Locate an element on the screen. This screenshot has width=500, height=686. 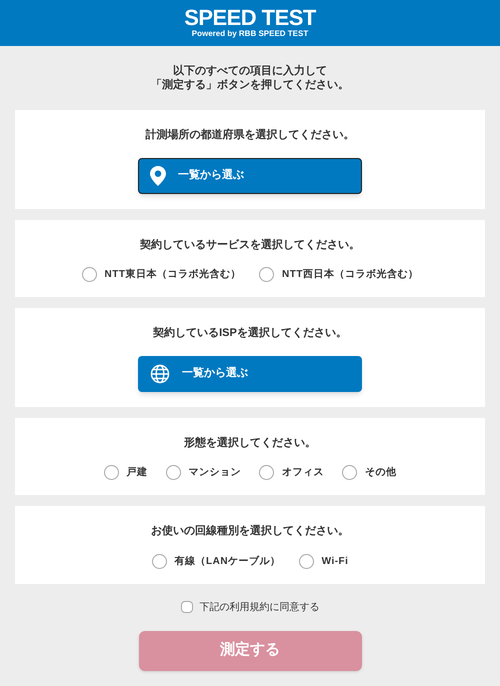
globe-icon is located at coordinates (160, 374).